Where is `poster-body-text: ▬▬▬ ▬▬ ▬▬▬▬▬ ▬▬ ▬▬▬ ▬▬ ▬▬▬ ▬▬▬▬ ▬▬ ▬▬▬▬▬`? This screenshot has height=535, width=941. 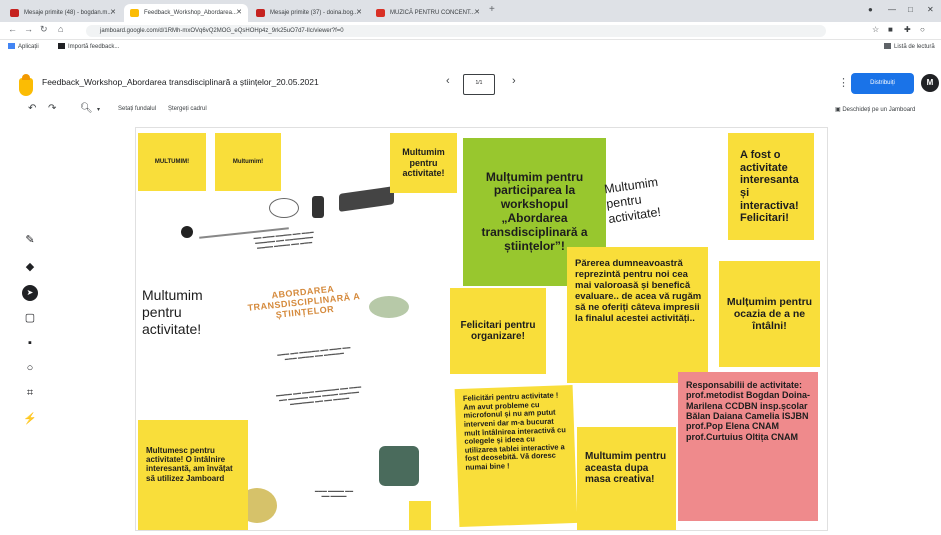
poster-body-text: ▬▬▬ ▬▬ ▬▬▬▬▬ ▬▬ ▬▬▬ ▬▬ ▬▬▬ ▬▬▬▬ ▬▬ ▬▬▬▬▬ is located at coordinates (313, 353).